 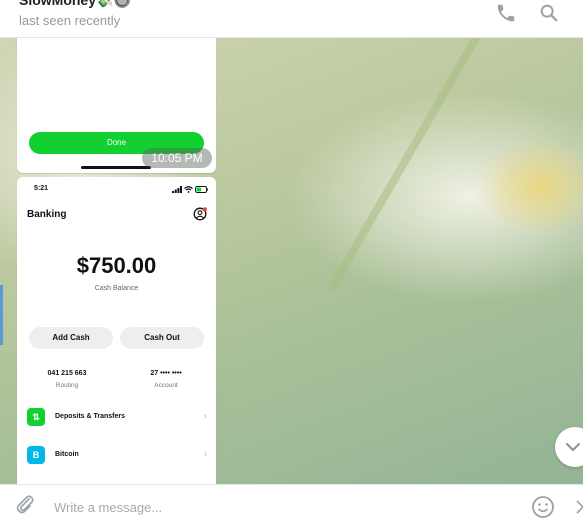 What do you see at coordinates (67, 454) in the screenshot?
I see `list-item-label: Bitcoin` at bounding box center [67, 454].